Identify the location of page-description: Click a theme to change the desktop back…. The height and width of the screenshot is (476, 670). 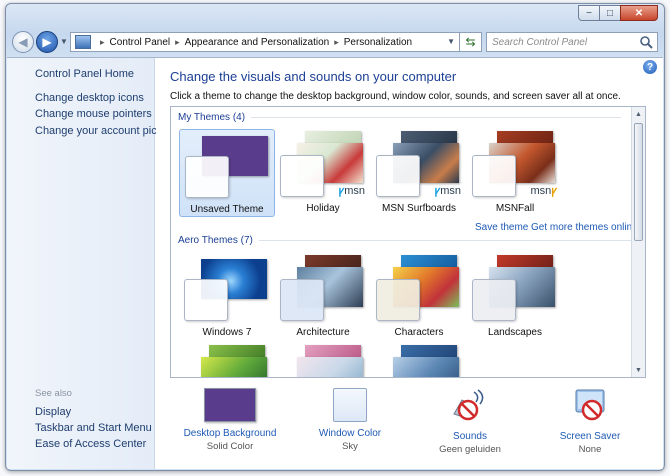
(395, 96).